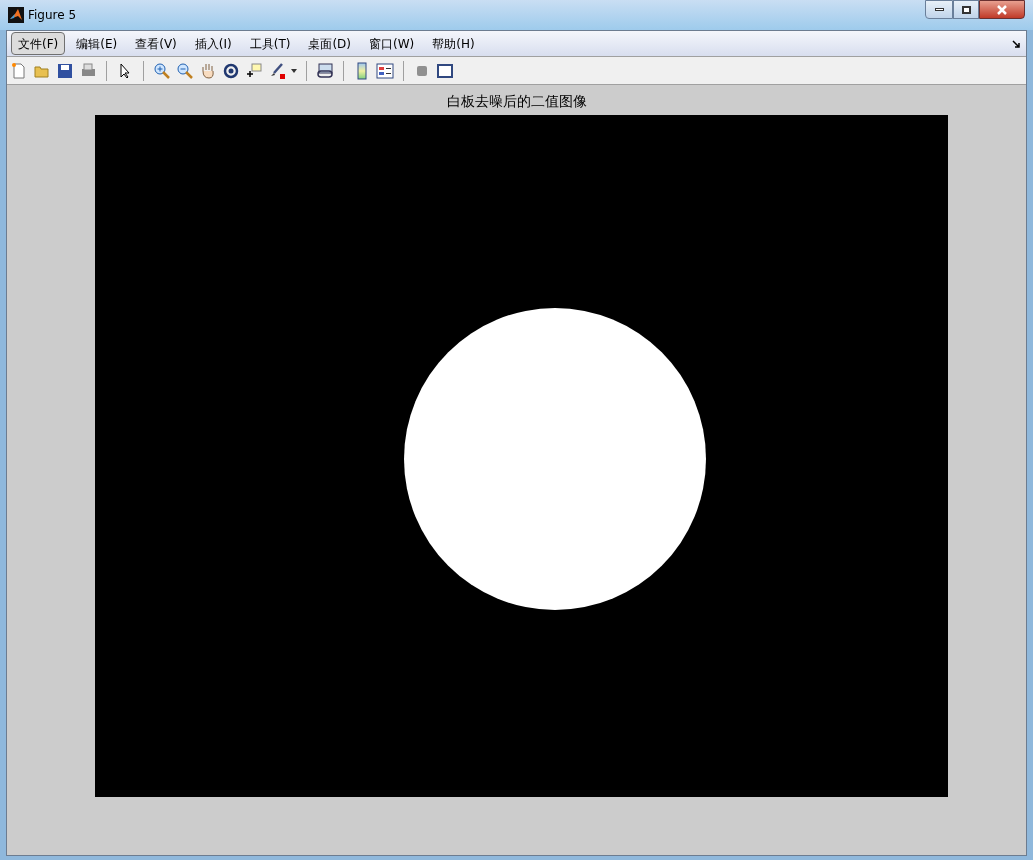 The width and height of the screenshot is (1033, 860). What do you see at coordinates (97, 43) in the screenshot?
I see `menu-item: 编辑(E)` at bounding box center [97, 43].